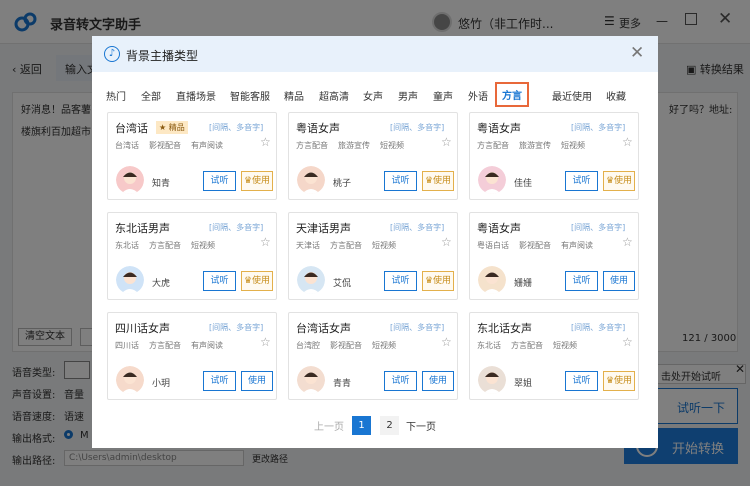 This screenshot has height=486, width=750. What do you see at coordinates (373, 356) in the screenshot?
I see `voice-card: 台湾话女声 [间隔、多音字] ☆ 台湾腔 影视配音 短视频 青青 试听 使用` at bounding box center [373, 356].